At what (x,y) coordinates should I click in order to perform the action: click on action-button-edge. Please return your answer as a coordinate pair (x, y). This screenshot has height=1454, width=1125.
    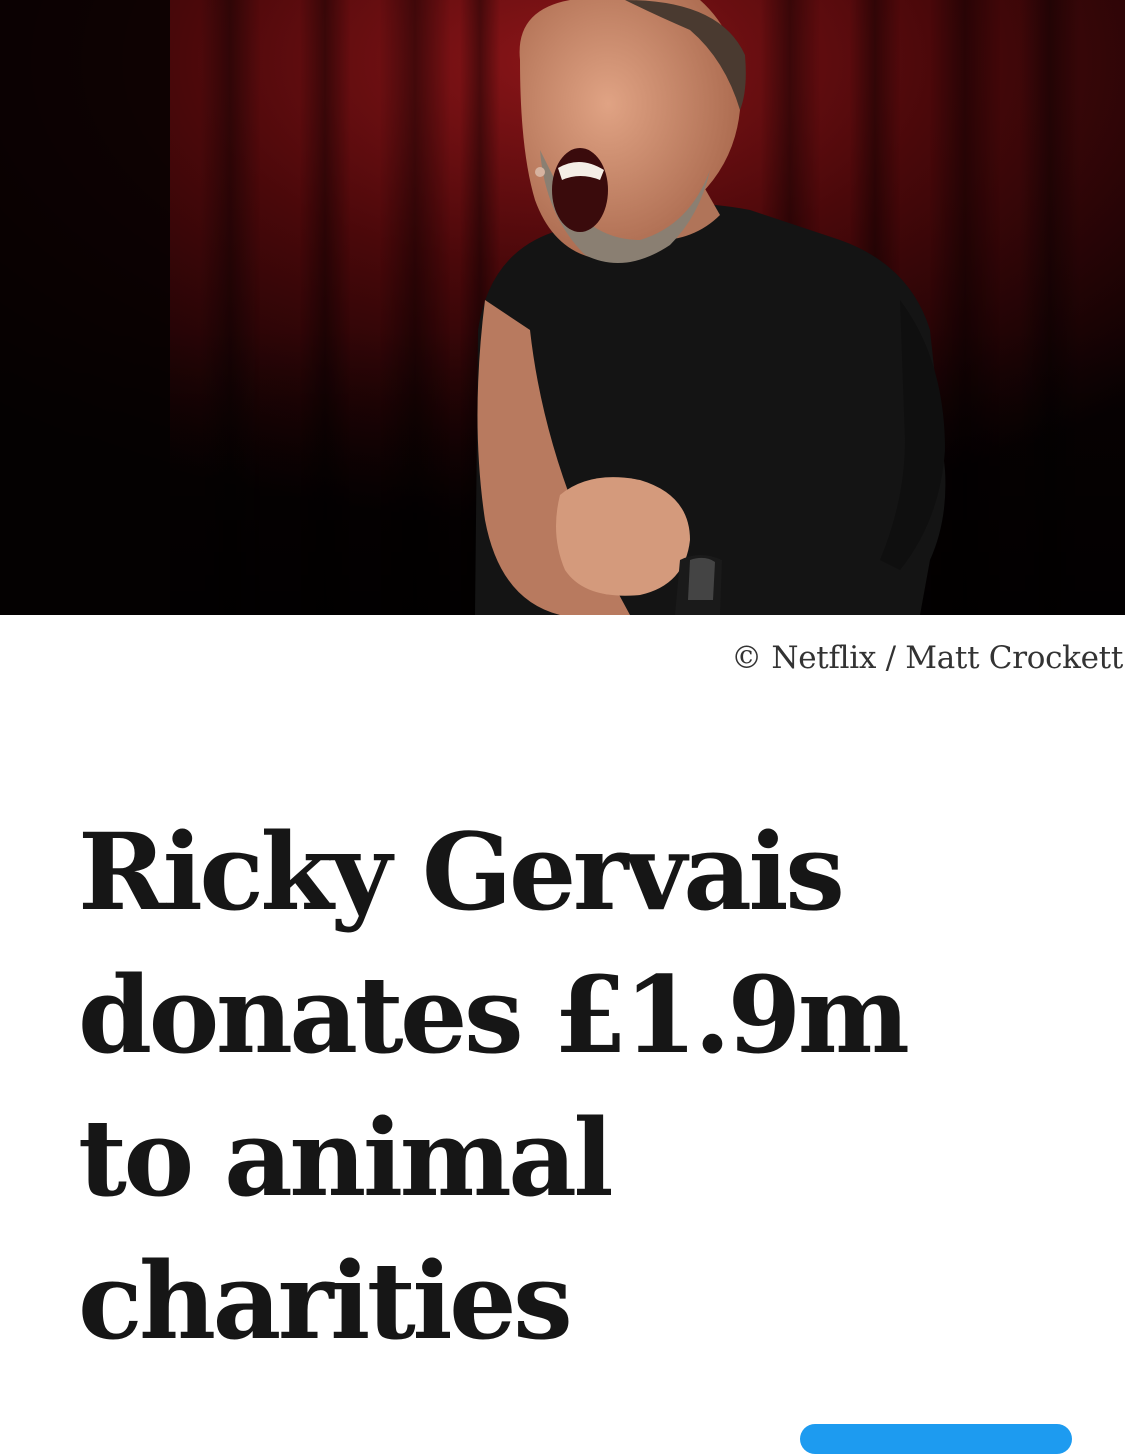
    Looking at the image, I should click on (936, 1439).